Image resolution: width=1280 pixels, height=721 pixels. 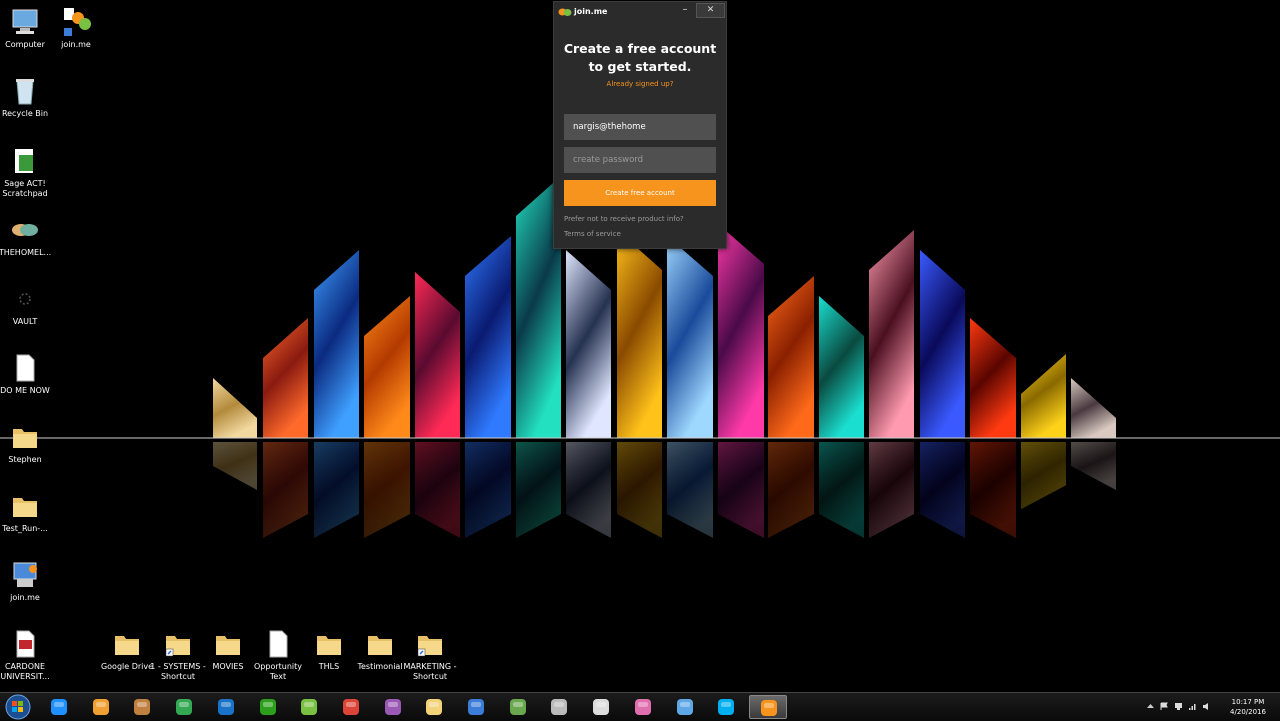 What do you see at coordinates (24, 161) in the screenshot?
I see `sage-act-icon` at bounding box center [24, 161].